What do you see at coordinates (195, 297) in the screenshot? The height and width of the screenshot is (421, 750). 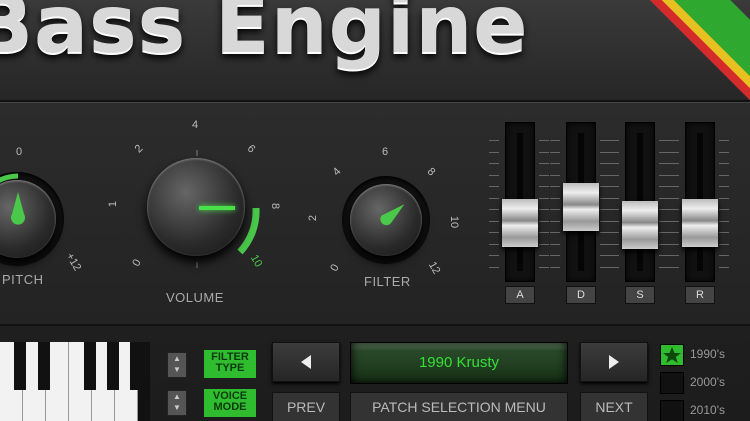 I see `volume-label: VOLUME` at bounding box center [195, 297].